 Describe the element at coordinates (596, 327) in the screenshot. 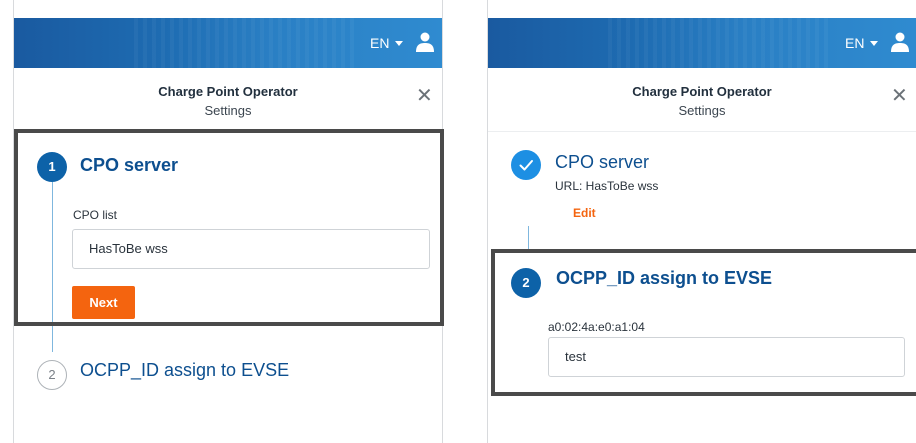

I see `evse-mac-label: a0:02:4a:e0:a1:04` at that location.